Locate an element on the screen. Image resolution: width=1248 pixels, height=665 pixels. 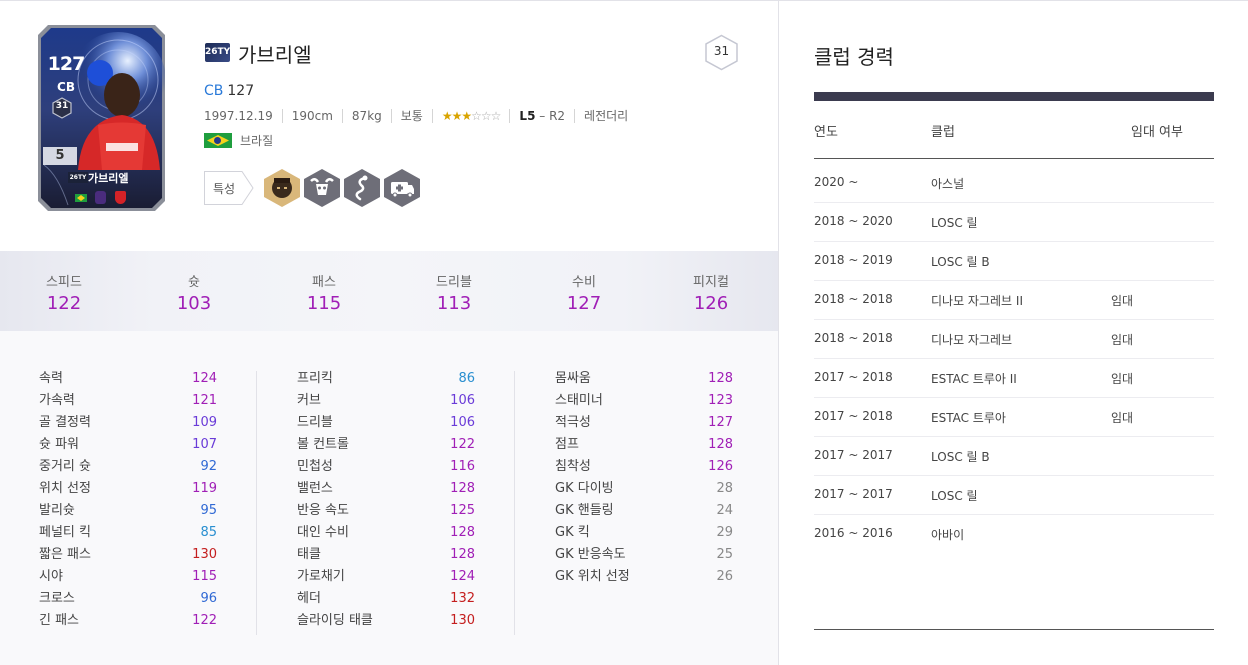
stat-value: 126 is located at coordinates (720, 466).